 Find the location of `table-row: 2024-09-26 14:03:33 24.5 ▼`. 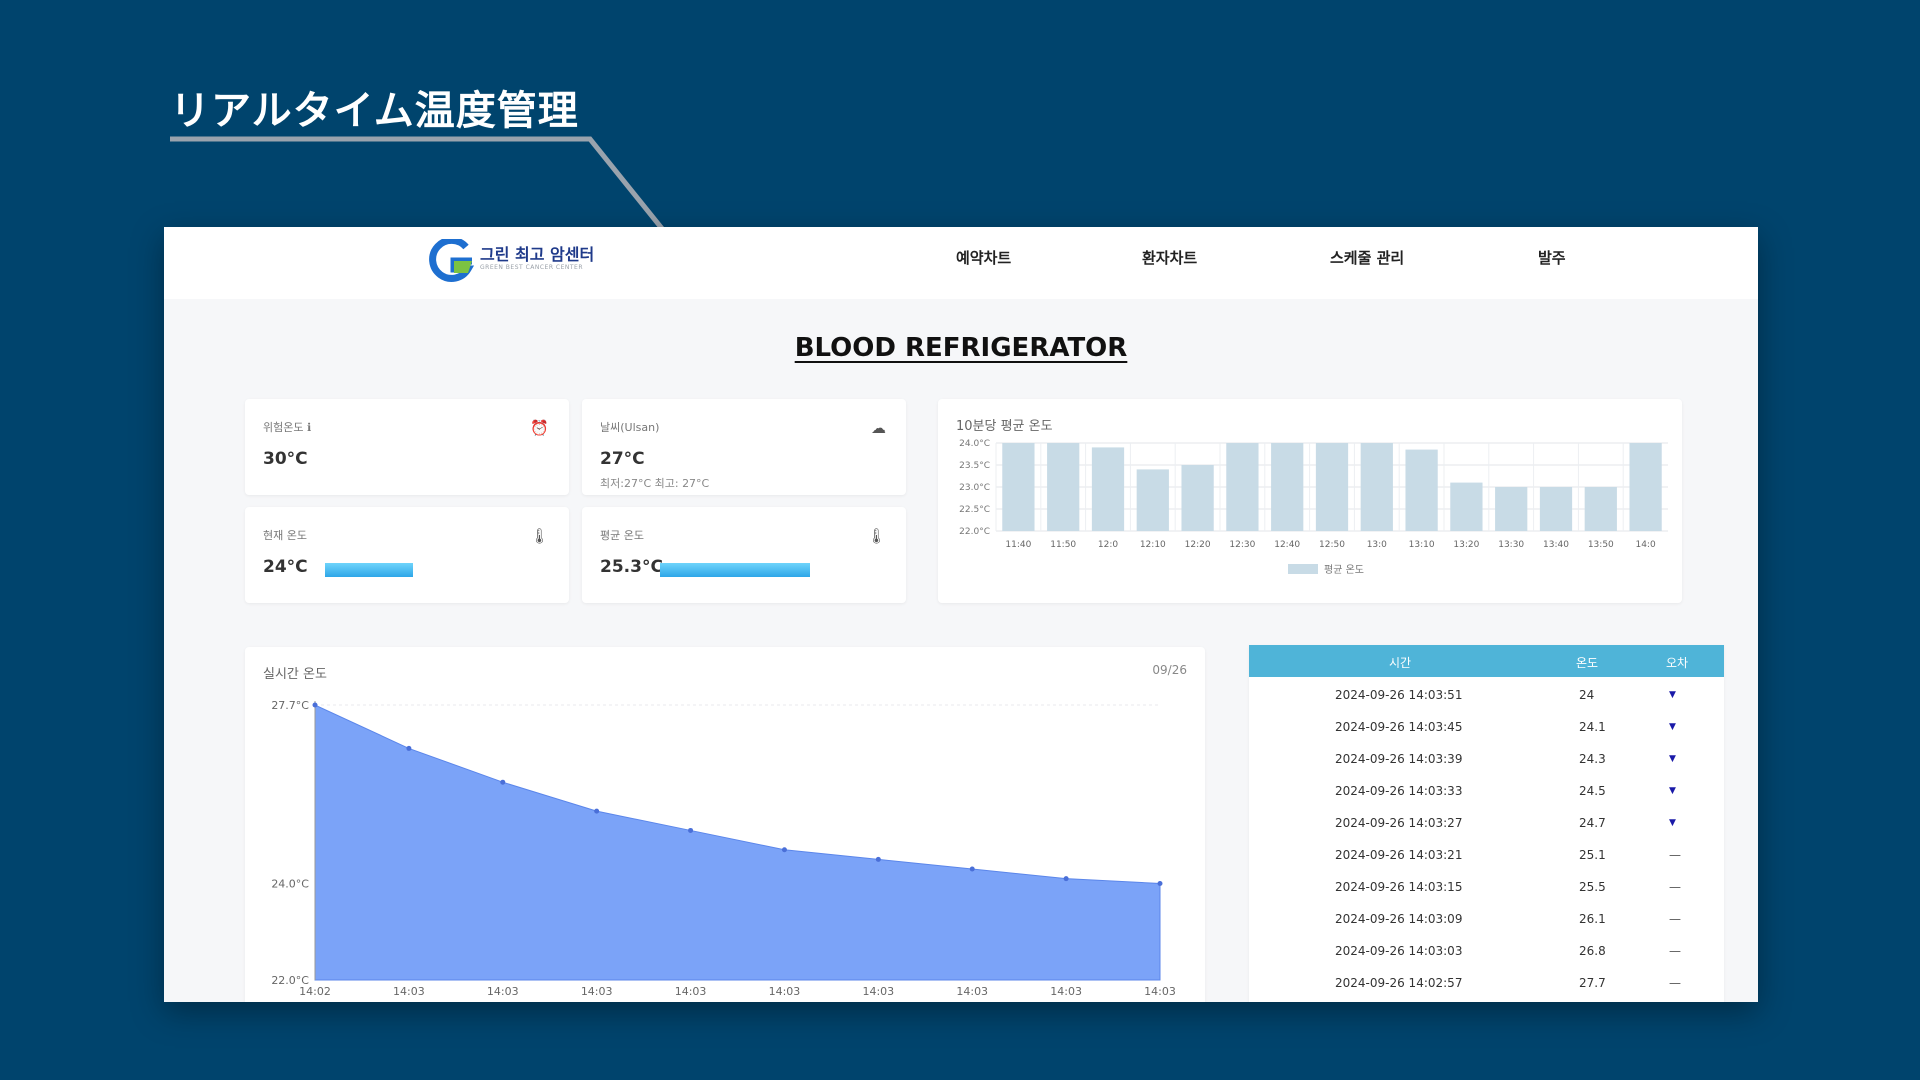

table-row: 2024-09-26 14:03:33 24.5 ▼ is located at coordinates (1486, 791).